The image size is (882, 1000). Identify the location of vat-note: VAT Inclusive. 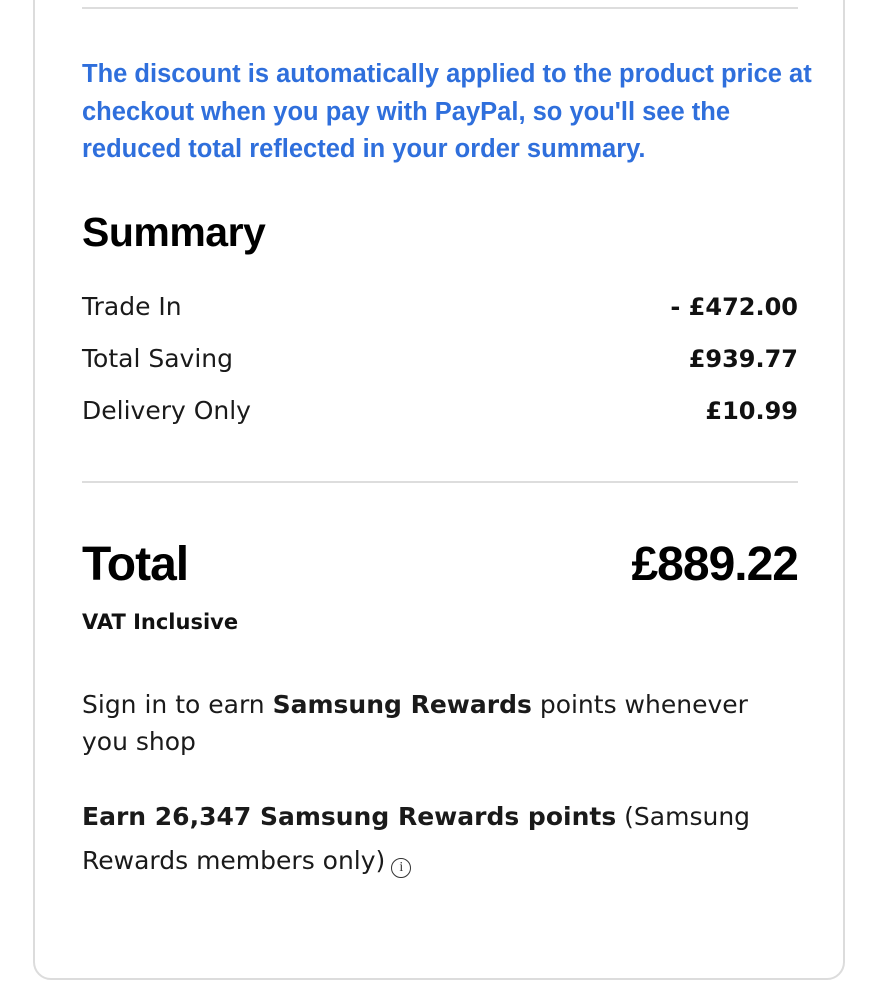
(160, 622).